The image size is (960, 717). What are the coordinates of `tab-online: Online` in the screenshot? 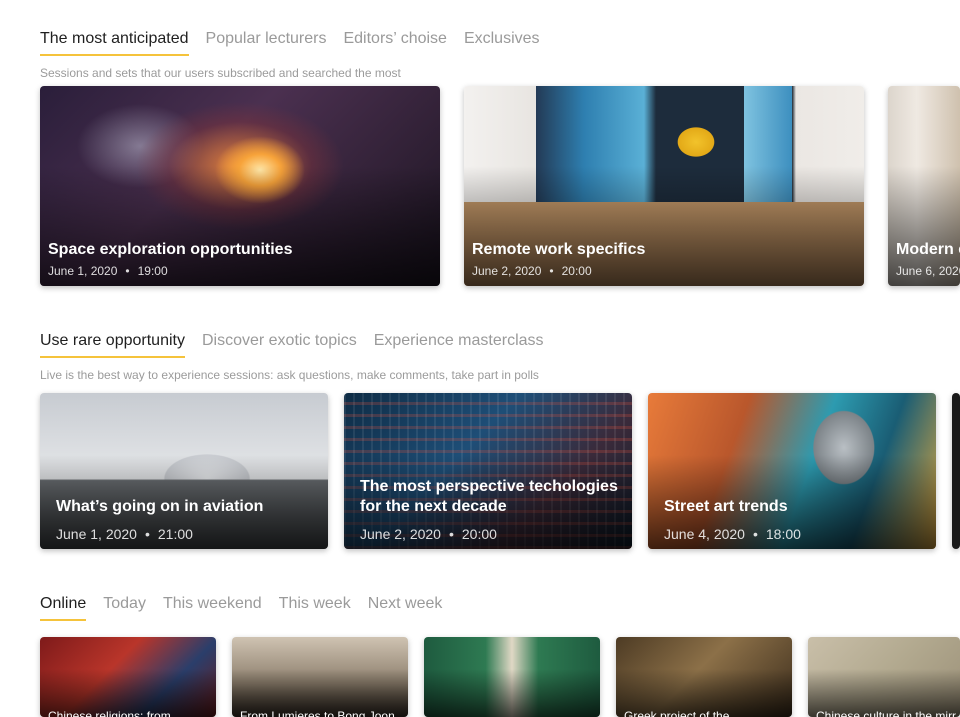 It's located at (63, 608).